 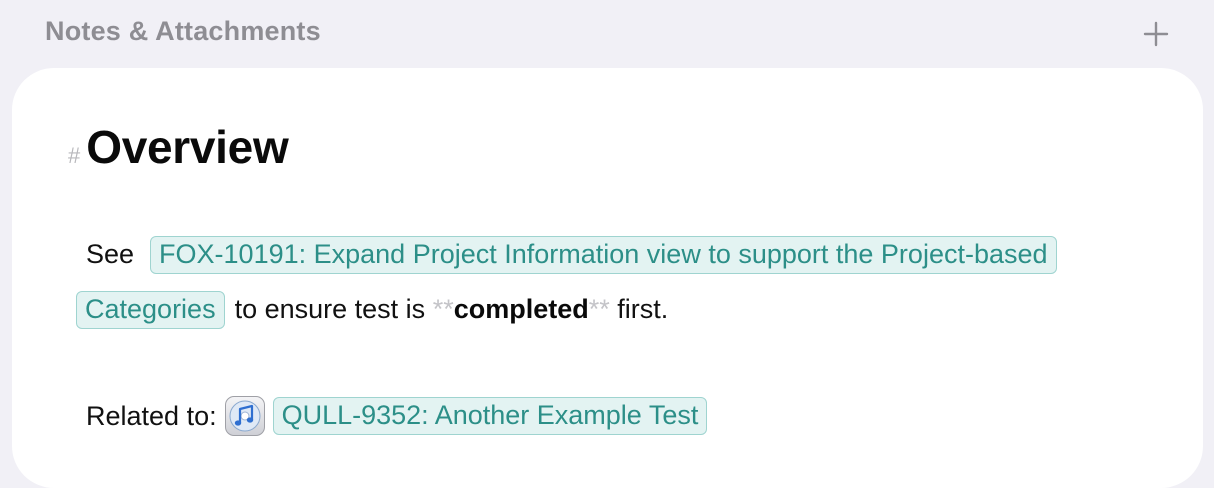 What do you see at coordinates (183, 31) in the screenshot?
I see `section-title: Notes & Attachments` at bounding box center [183, 31].